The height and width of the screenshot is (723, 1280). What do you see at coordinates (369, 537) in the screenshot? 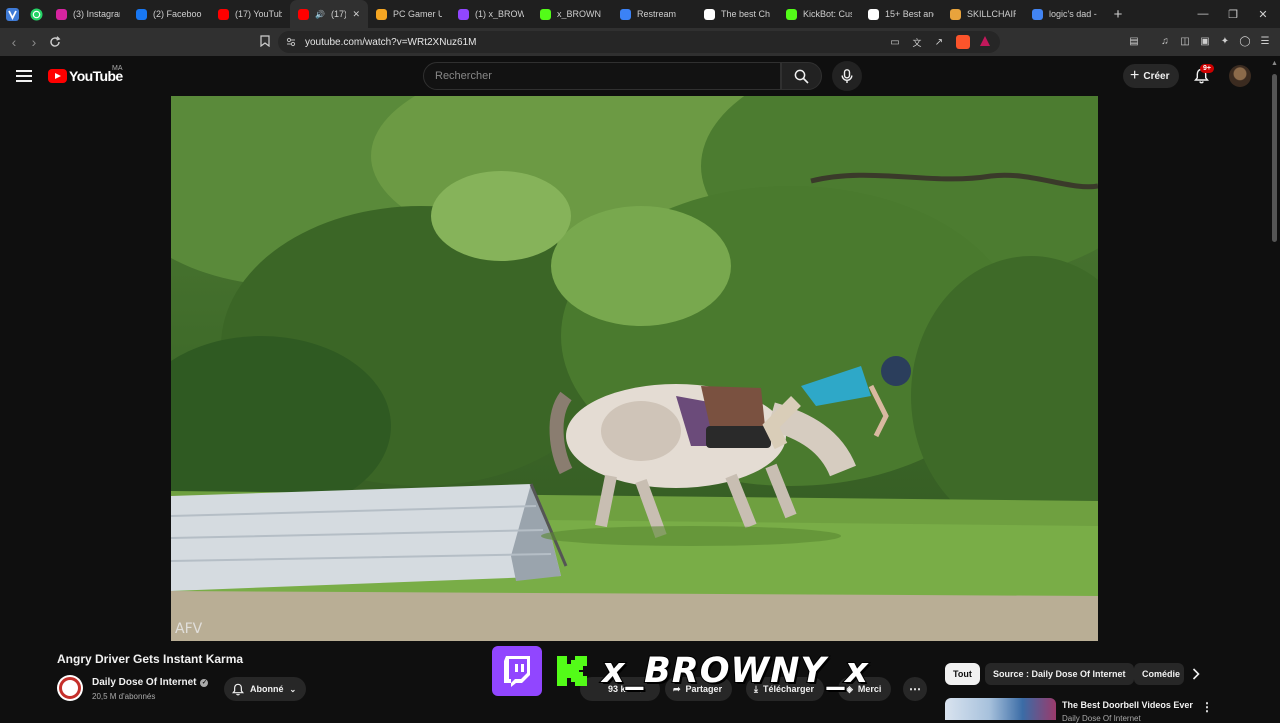
I see `jump-obstacle` at bounding box center [369, 537].